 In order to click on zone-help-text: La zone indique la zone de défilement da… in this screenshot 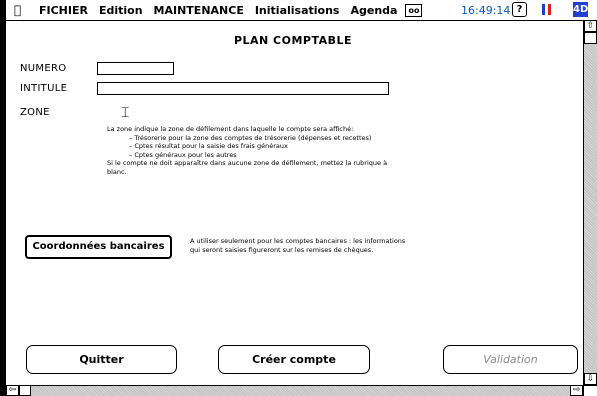, I will do `click(292, 150)`.